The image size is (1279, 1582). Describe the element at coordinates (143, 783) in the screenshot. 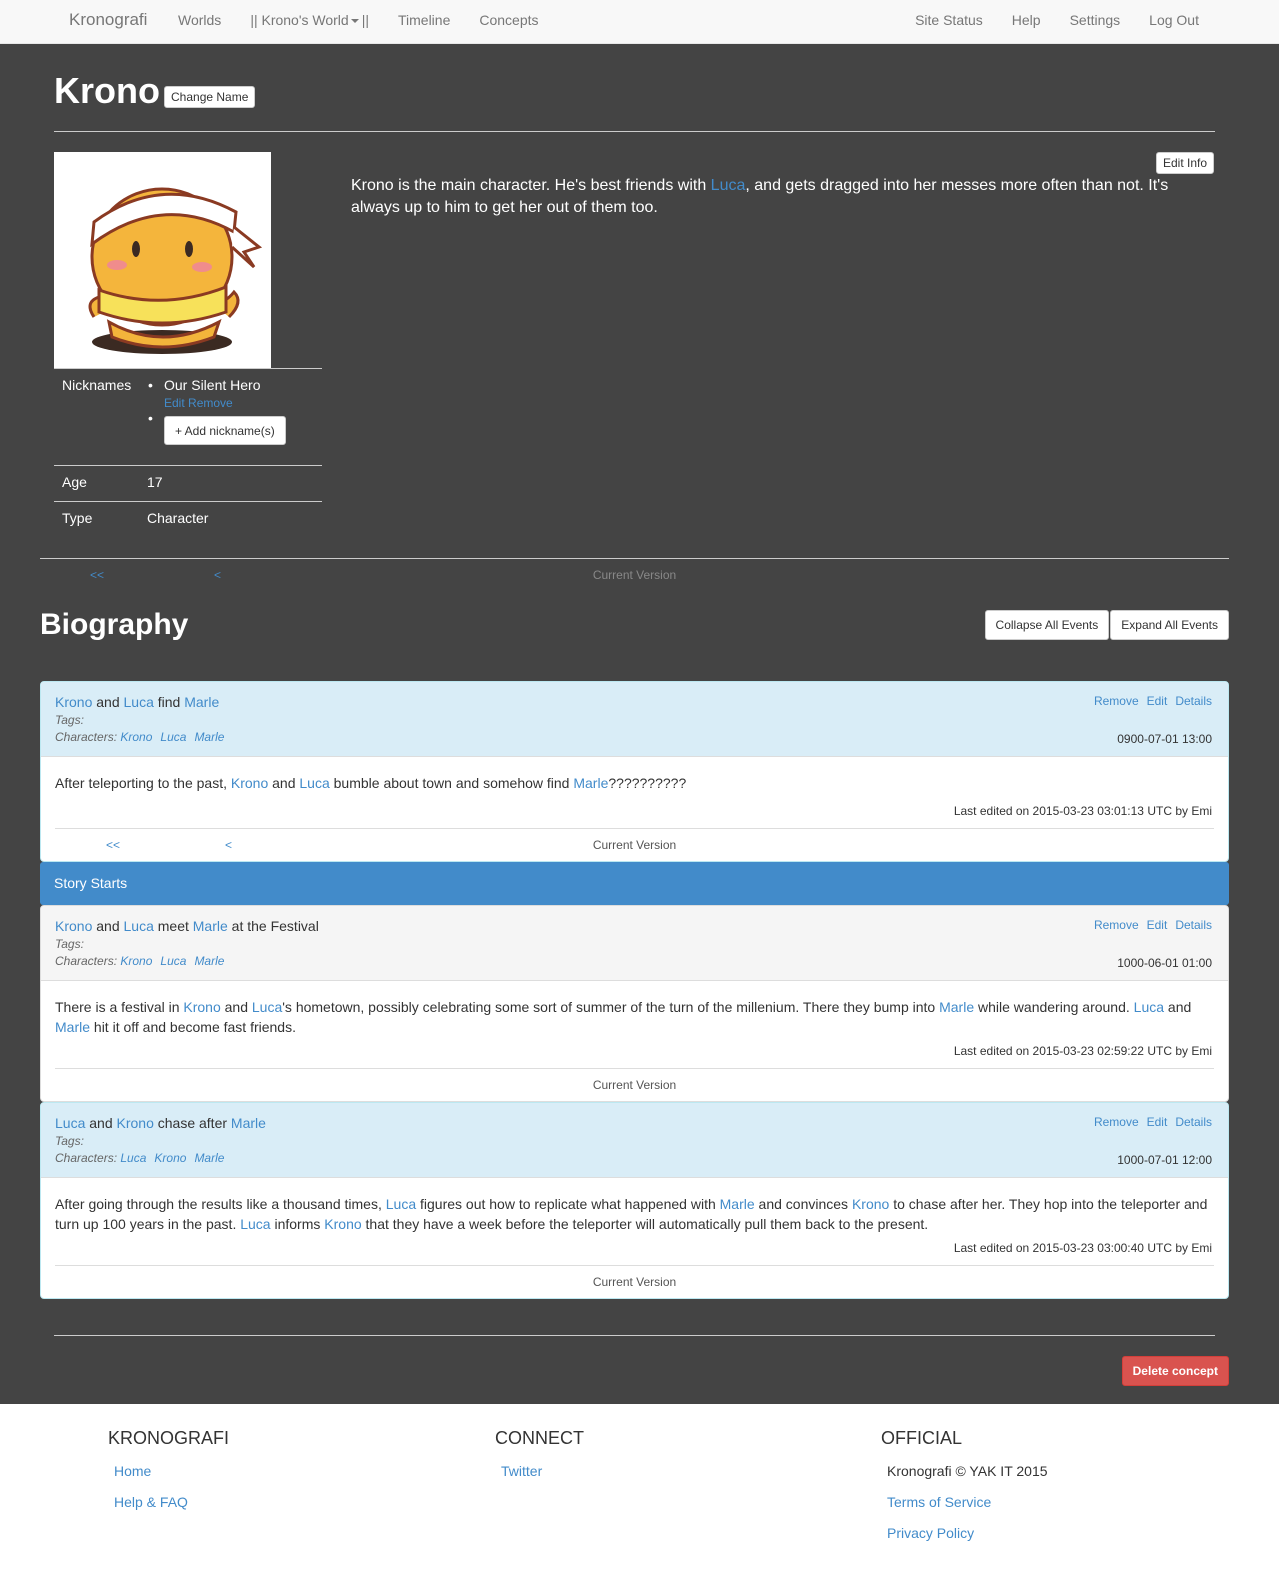

I see `event-body-text: After teleporting to the past,` at that location.